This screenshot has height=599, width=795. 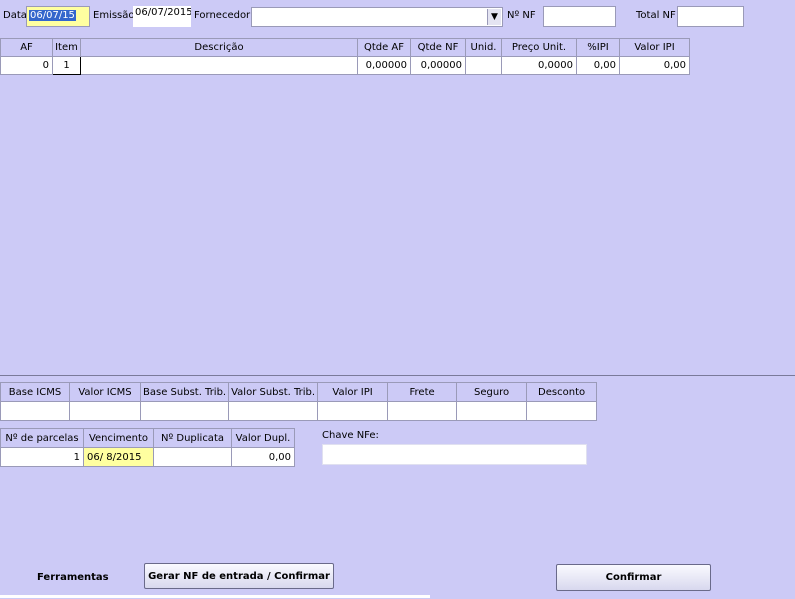 What do you see at coordinates (42, 457) in the screenshot?
I see `num-parcelas-field: 1` at bounding box center [42, 457].